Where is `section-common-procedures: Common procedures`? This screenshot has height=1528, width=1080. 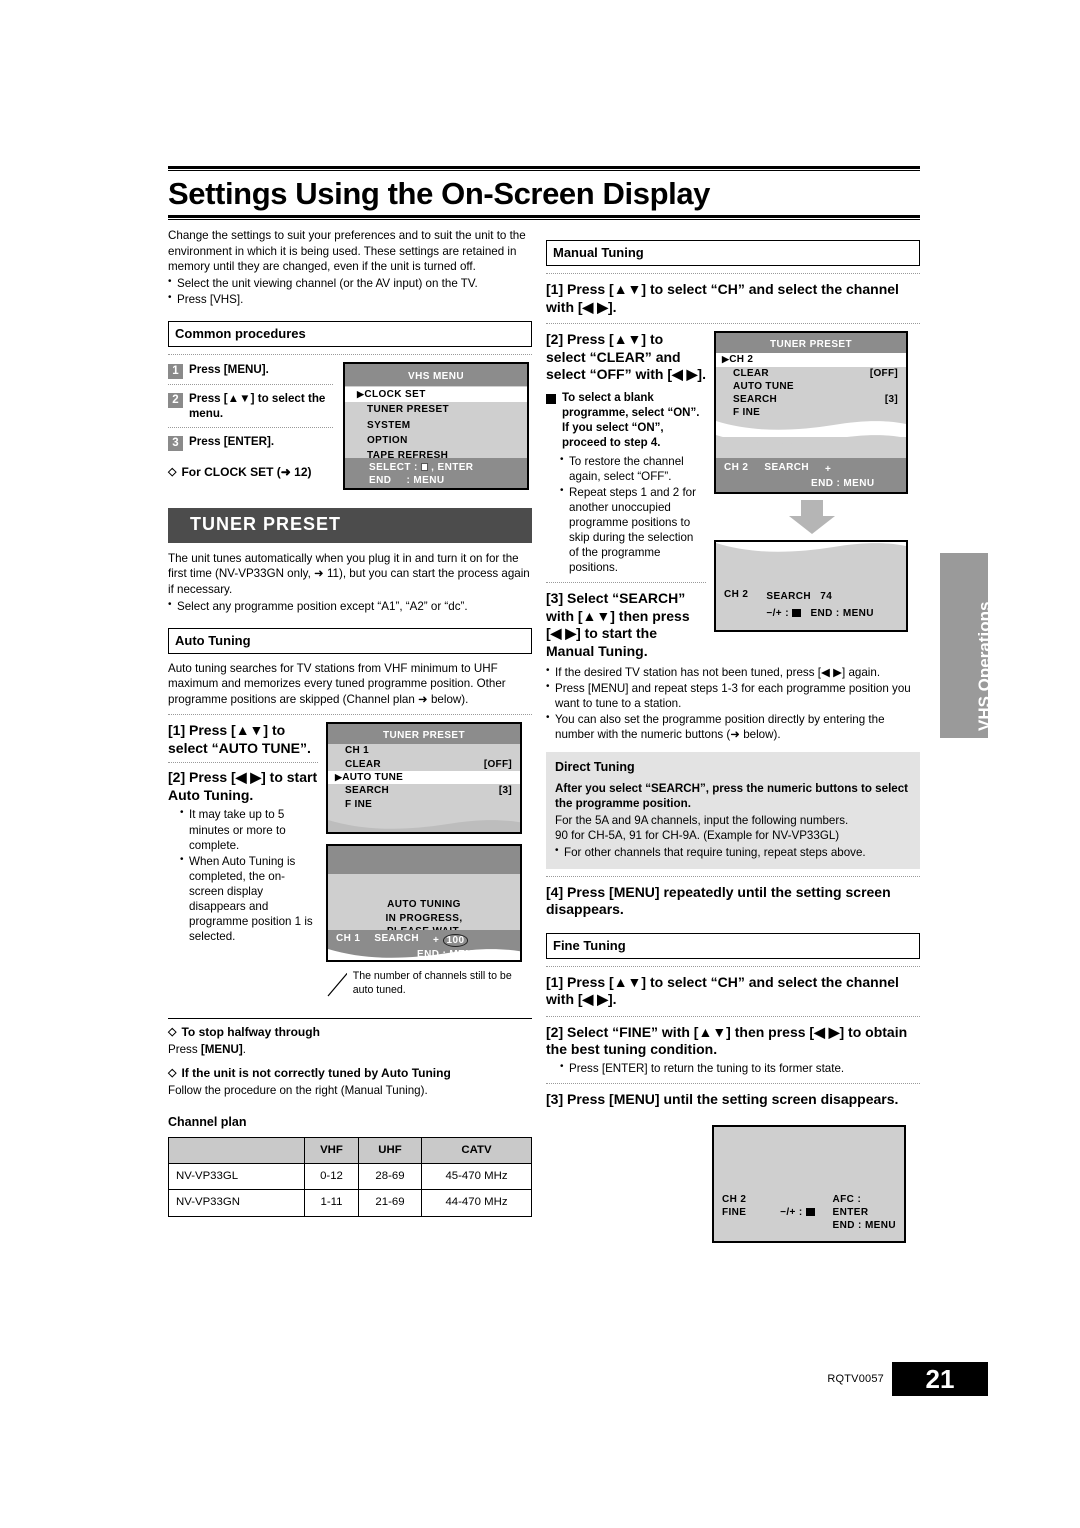
section-common-procedures: Common procedures is located at coordinates (350, 333).